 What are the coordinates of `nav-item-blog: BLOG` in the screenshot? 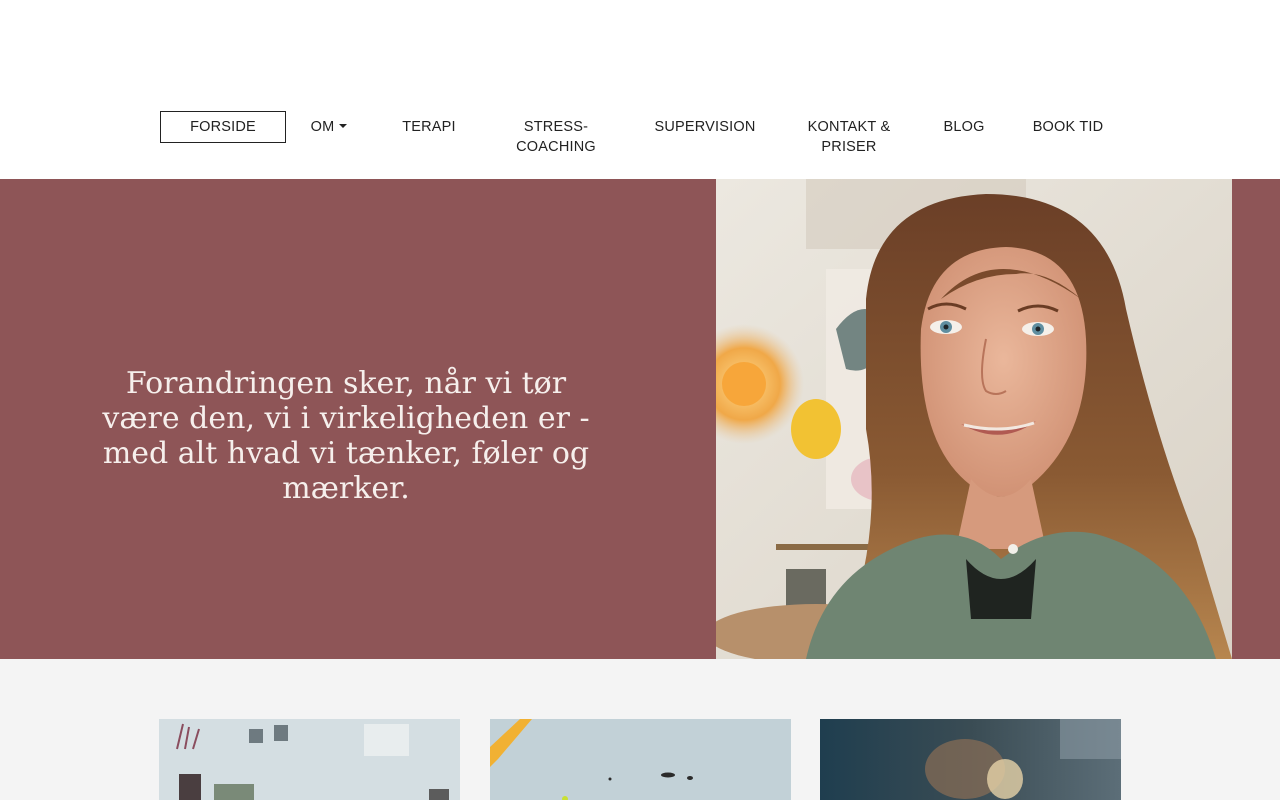 It's located at (964, 124).